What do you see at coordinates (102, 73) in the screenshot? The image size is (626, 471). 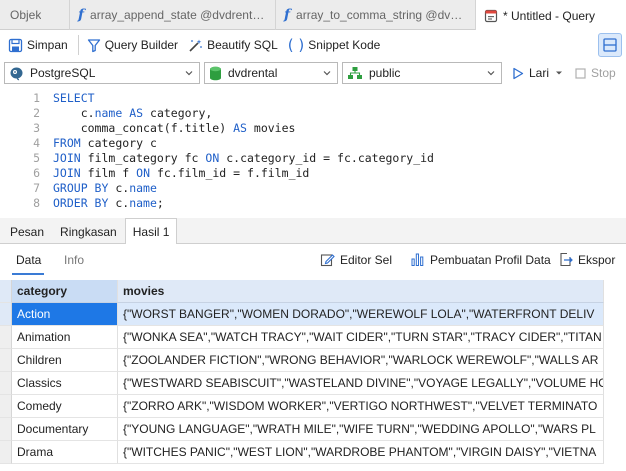 I see `connection-select: PostgreSQL` at bounding box center [102, 73].